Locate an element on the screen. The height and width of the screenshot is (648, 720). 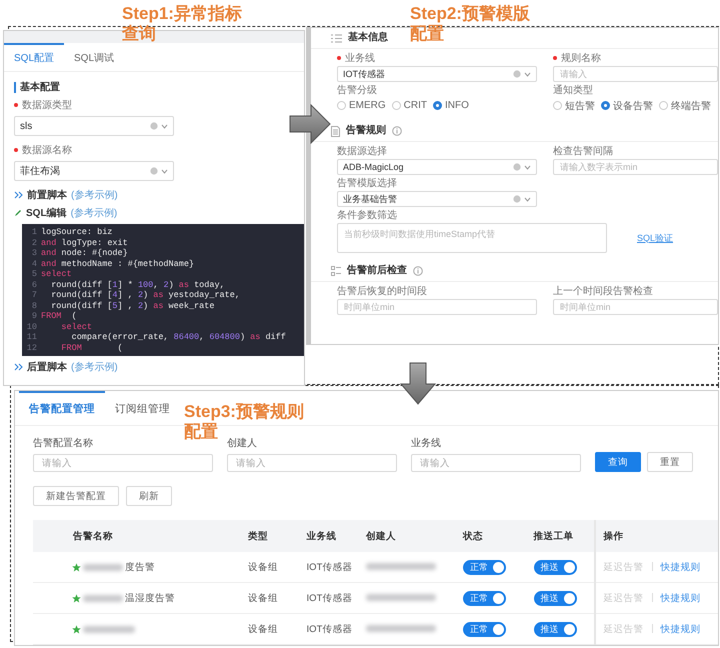
column-header: 业务线 is located at coordinates (321, 536).